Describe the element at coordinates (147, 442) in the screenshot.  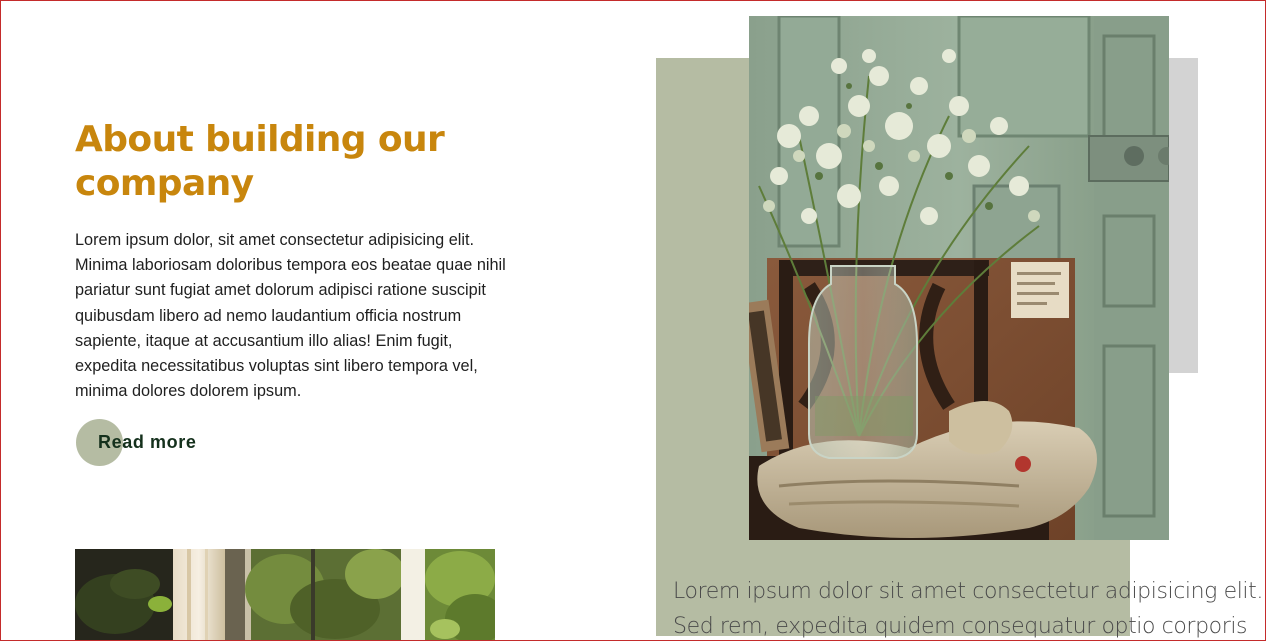
I see `read-more-label: Read more` at that location.